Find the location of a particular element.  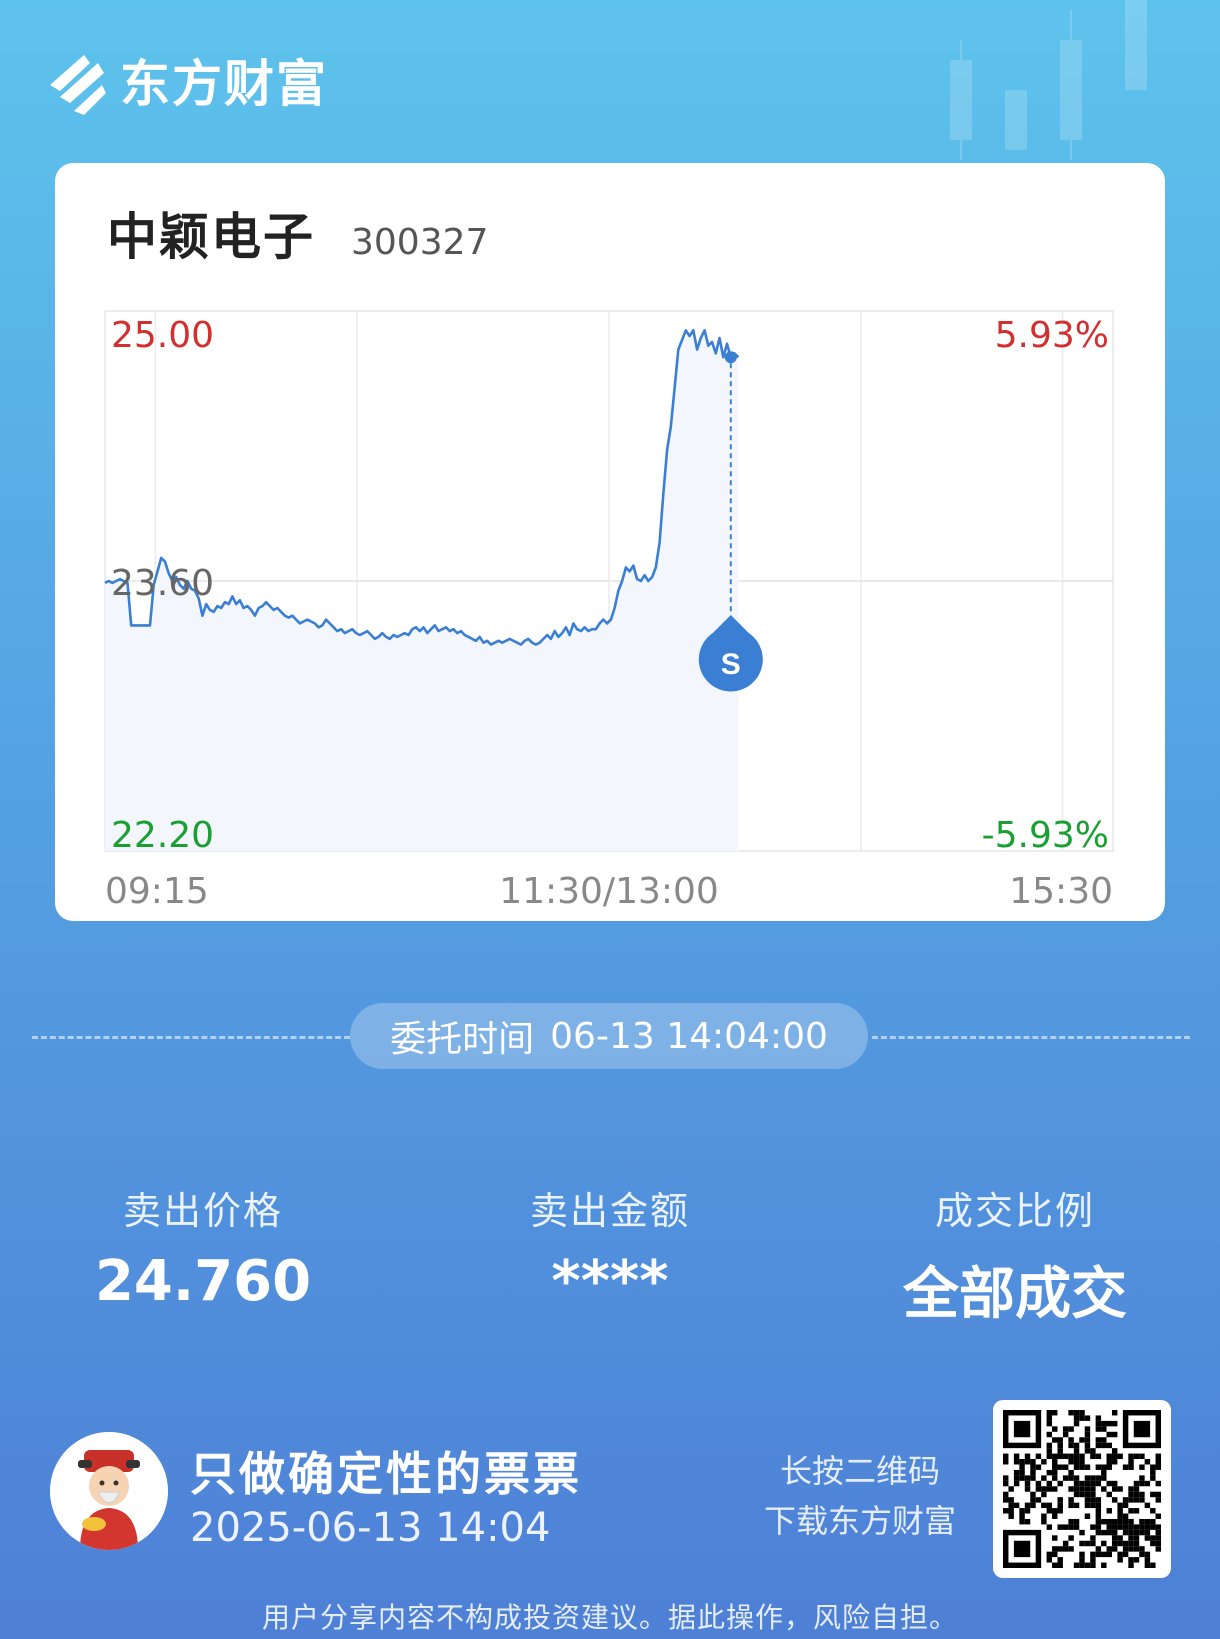

dashed-divider-left is located at coordinates (191, 1037).